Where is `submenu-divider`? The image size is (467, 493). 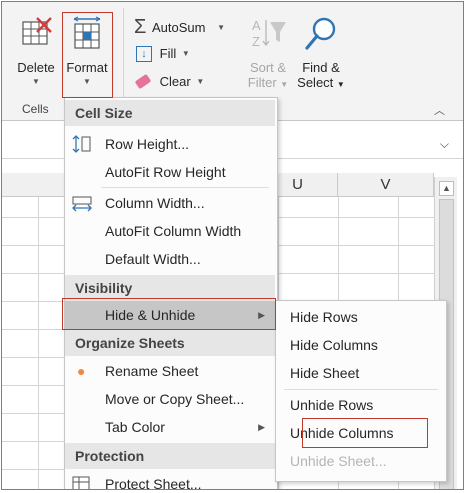 submenu-divider is located at coordinates (361, 389).